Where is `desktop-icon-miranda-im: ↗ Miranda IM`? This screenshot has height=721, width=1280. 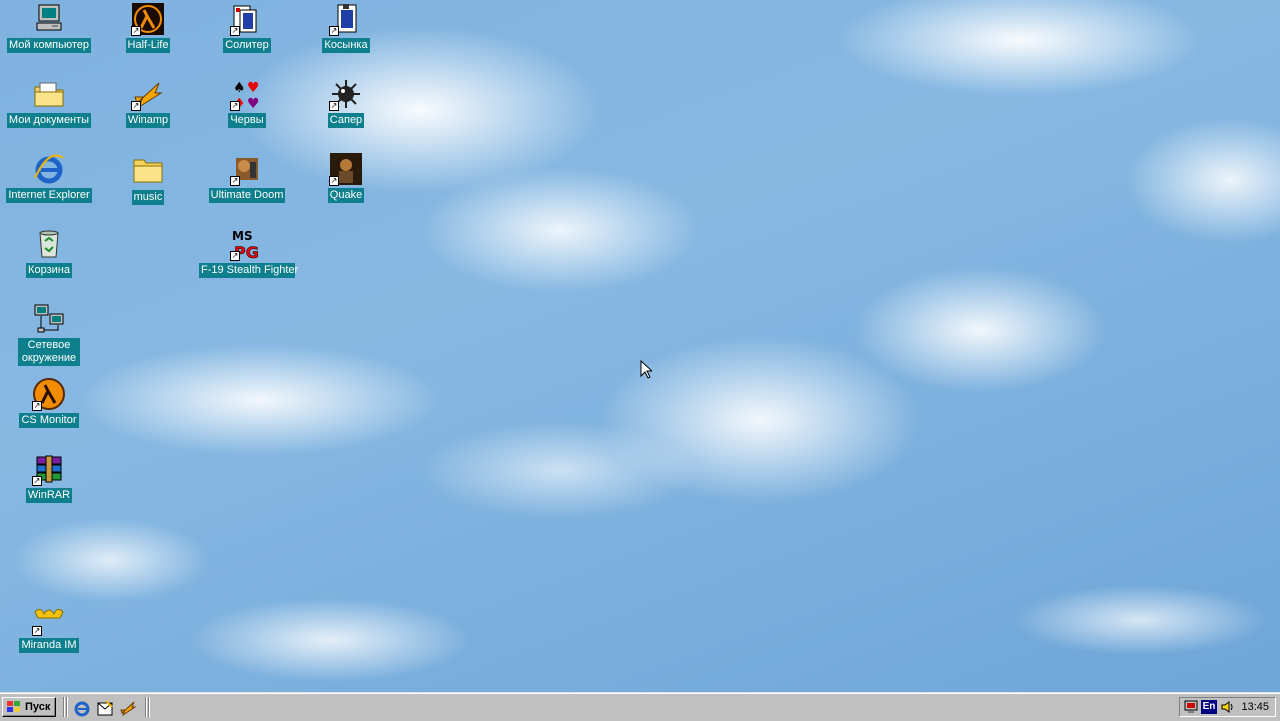 desktop-icon-miranda-im: ↗ Miranda IM is located at coordinates (49, 627).